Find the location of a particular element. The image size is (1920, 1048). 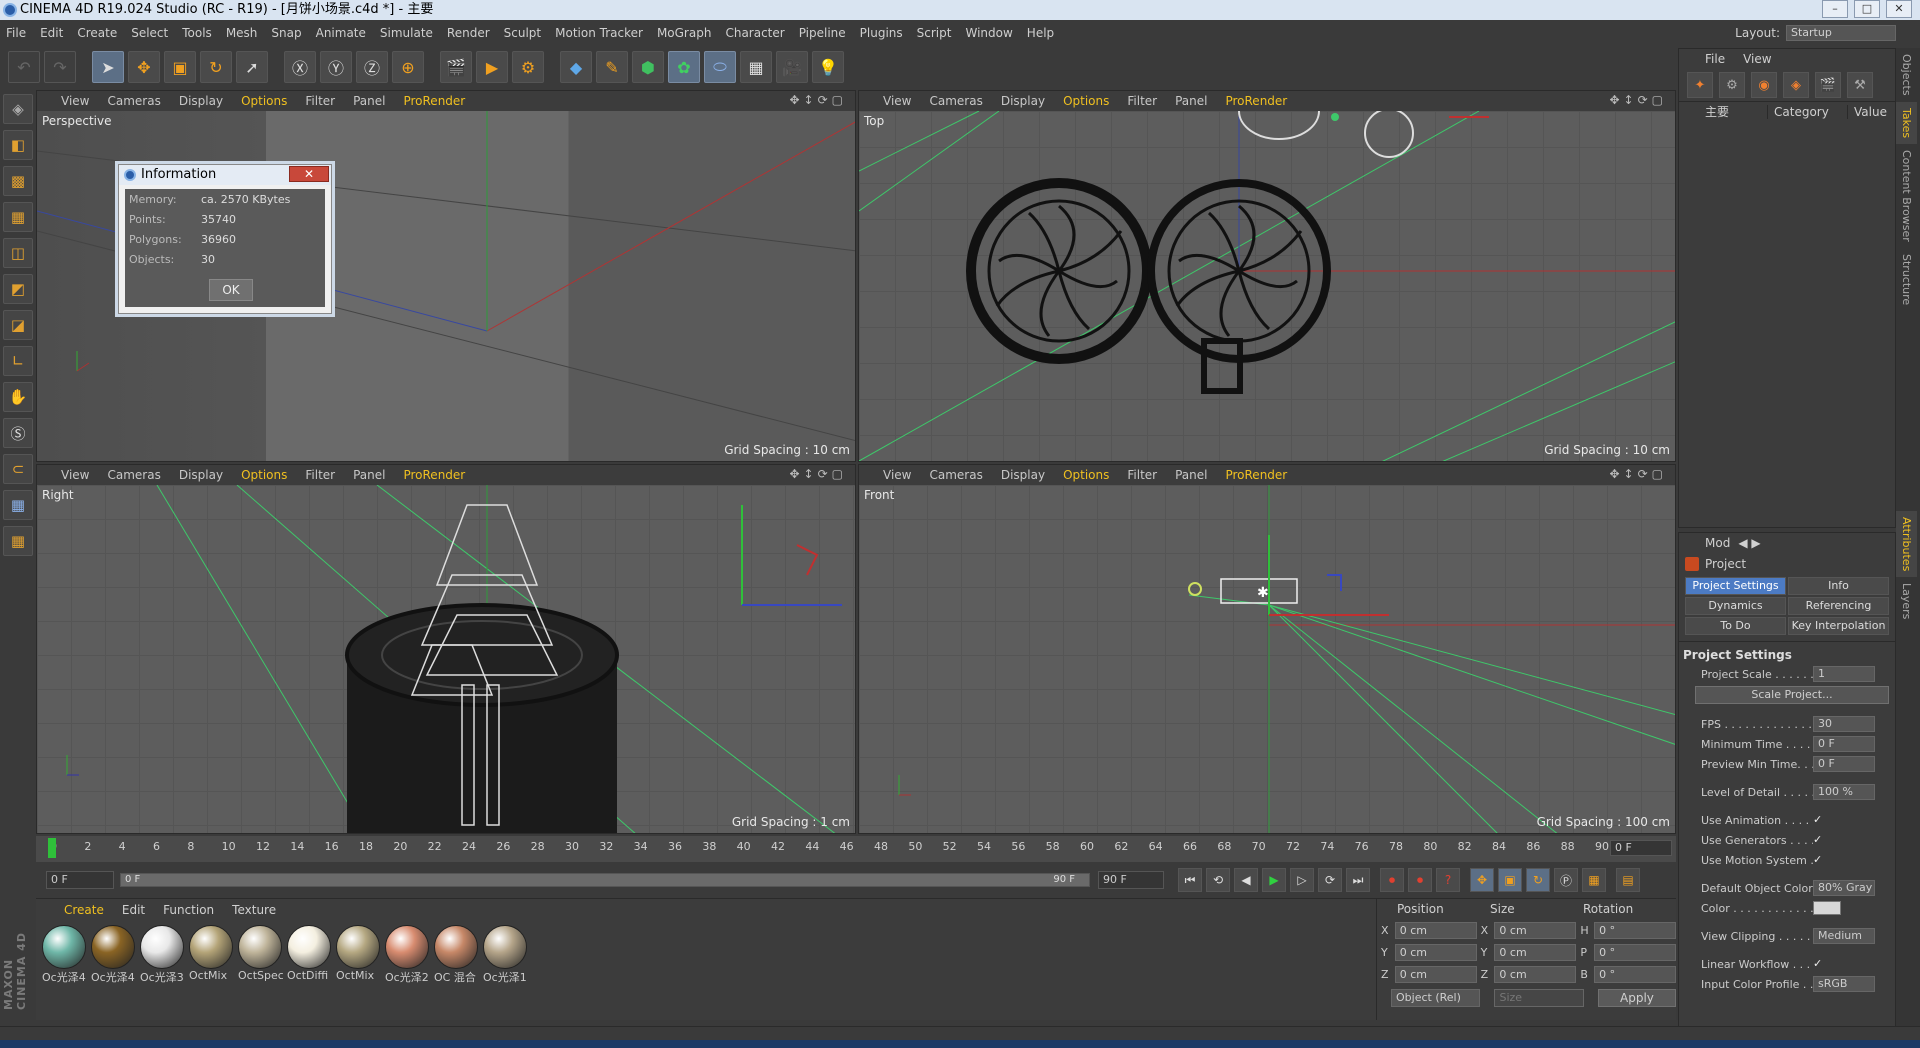

input-profile-dropdown: sRGB is located at coordinates (1844, 984).